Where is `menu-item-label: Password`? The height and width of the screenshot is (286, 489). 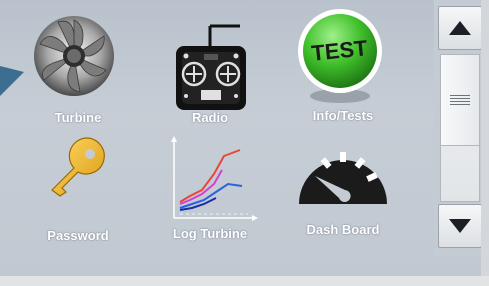 menu-item-label: Password is located at coordinates (78, 235).